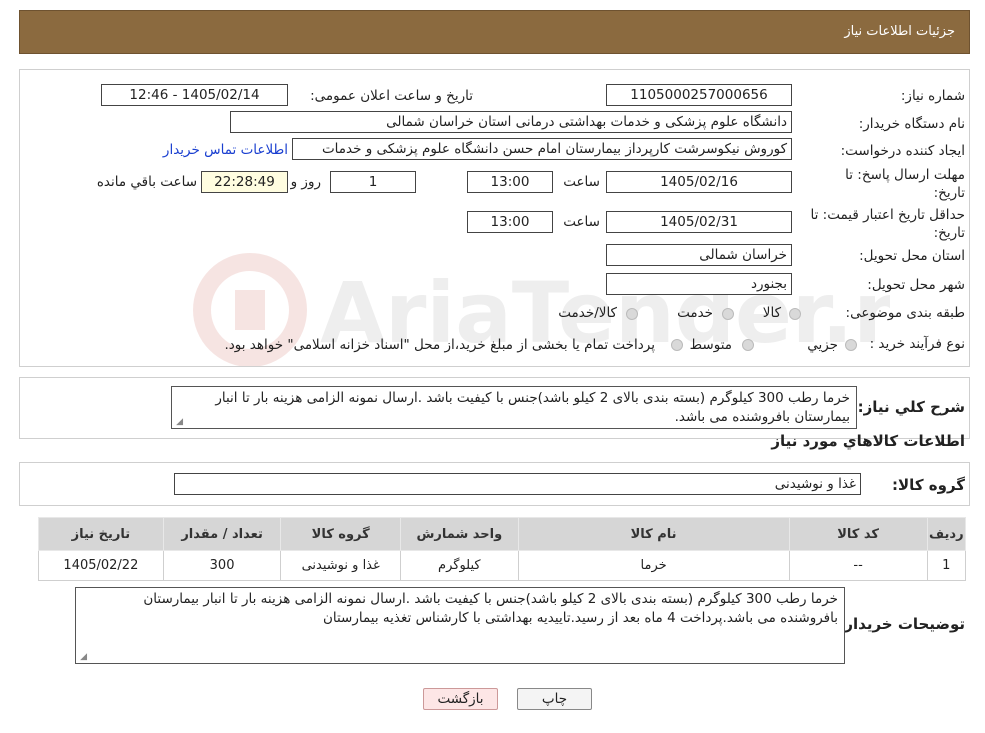 The image size is (985, 733). I want to click on city-label: شهر محل تحویل:, so click(916, 285).